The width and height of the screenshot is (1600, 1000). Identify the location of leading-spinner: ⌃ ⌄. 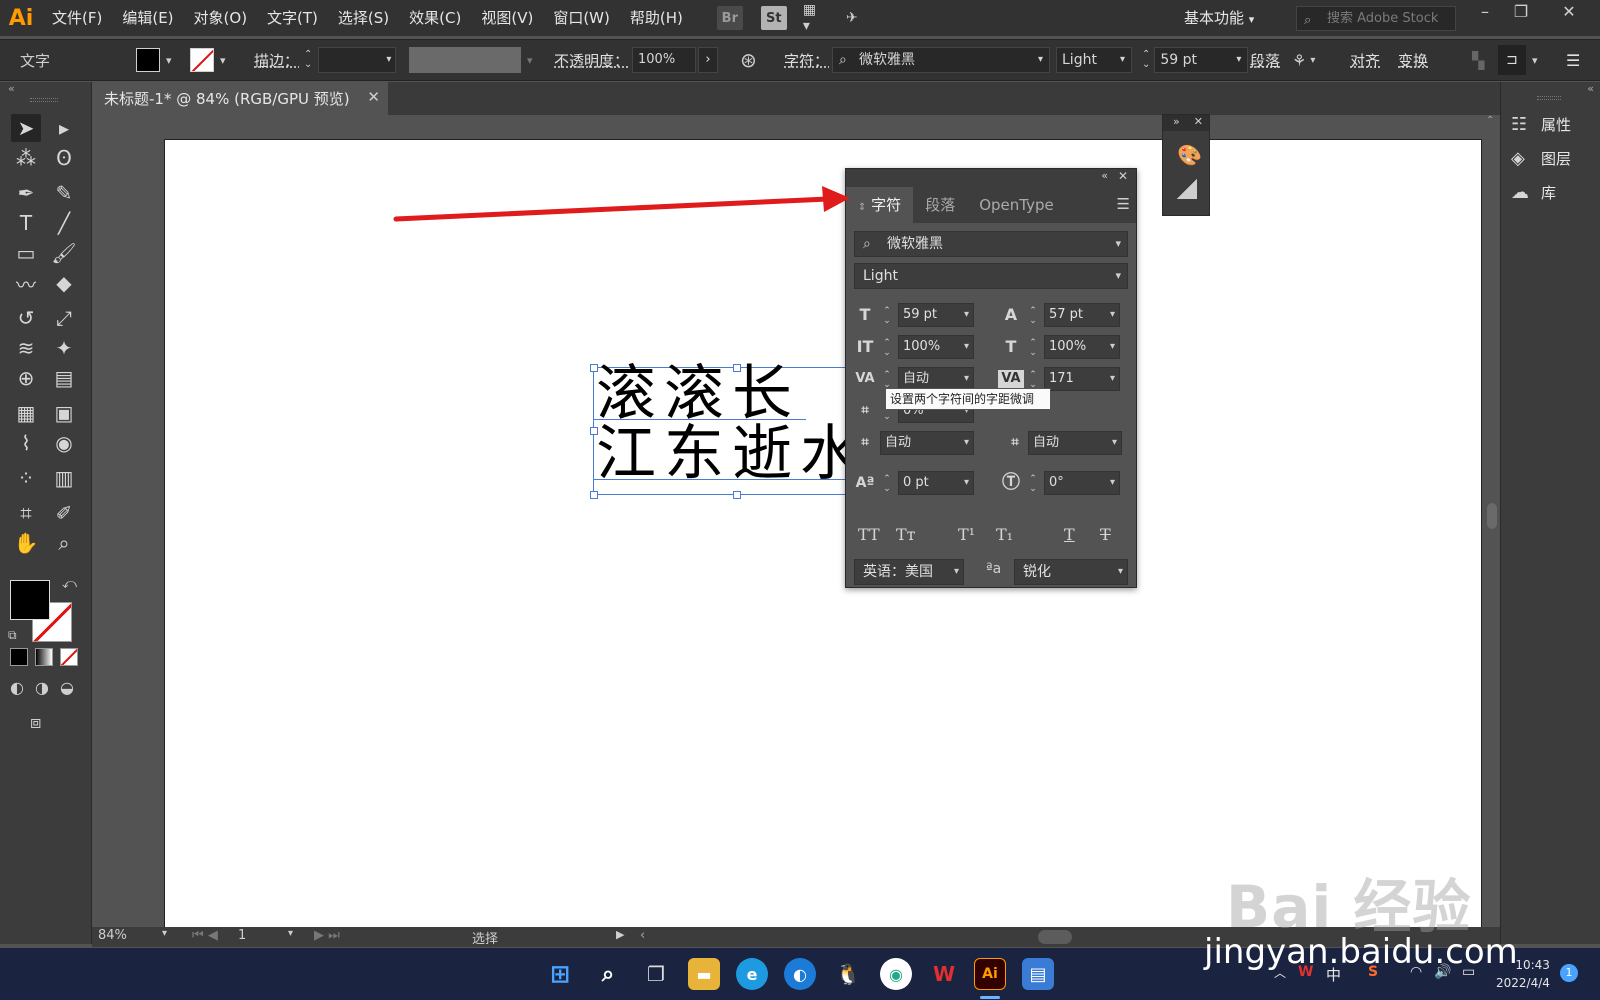
(1033, 317).